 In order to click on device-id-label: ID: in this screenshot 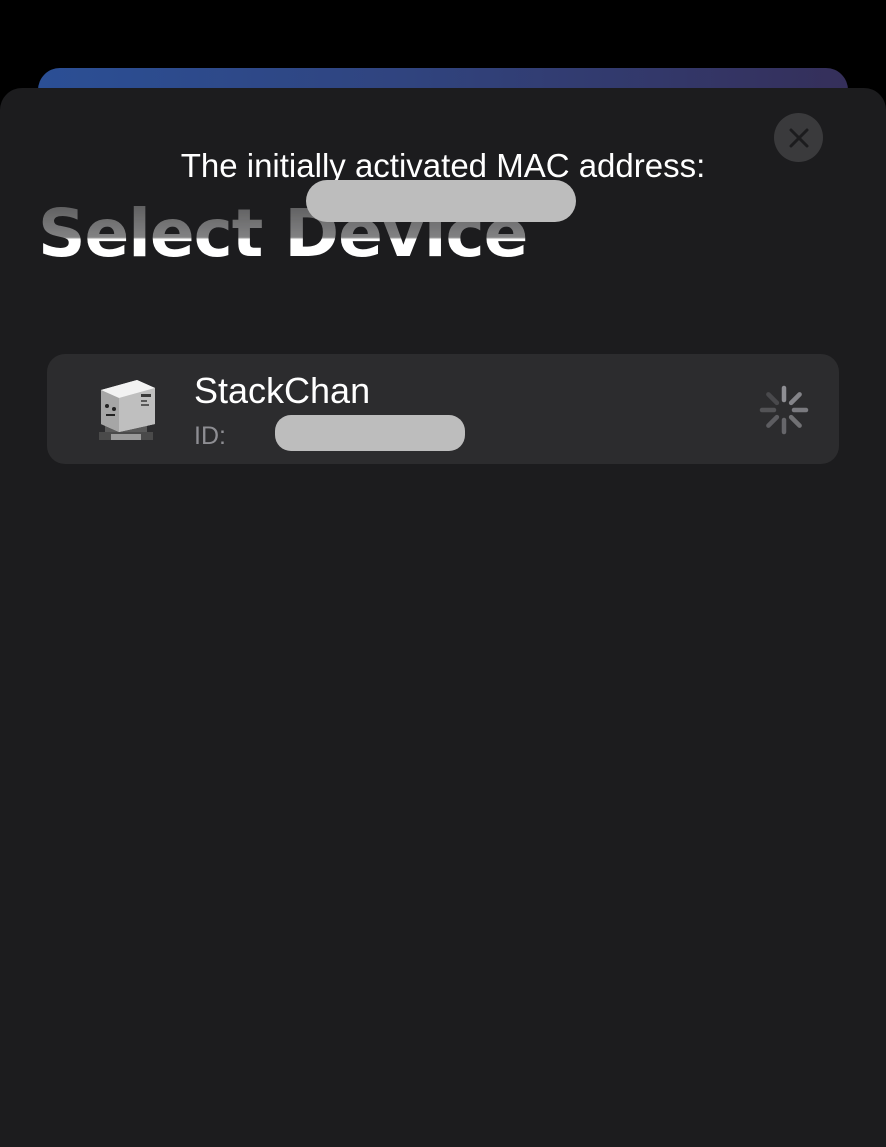, I will do `click(210, 436)`.